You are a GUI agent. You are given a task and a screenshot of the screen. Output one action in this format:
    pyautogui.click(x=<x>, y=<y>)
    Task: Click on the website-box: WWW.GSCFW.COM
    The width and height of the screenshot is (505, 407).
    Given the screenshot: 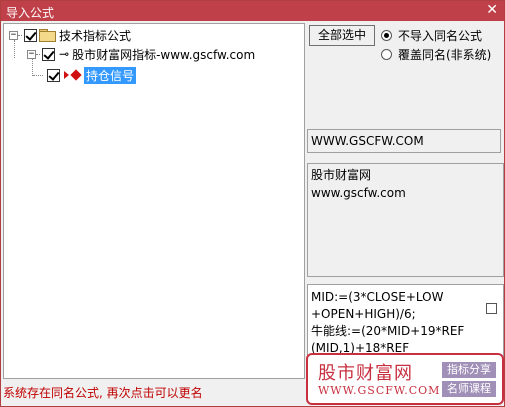 What is the action you would take?
    pyautogui.click(x=404, y=141)
    